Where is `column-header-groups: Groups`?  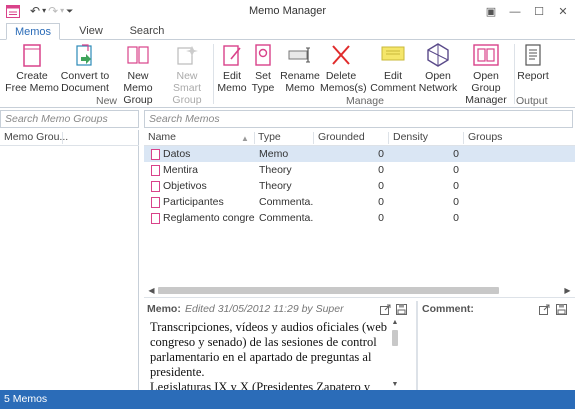 column-header-groups: Groups is located at coordinates (519, 138).